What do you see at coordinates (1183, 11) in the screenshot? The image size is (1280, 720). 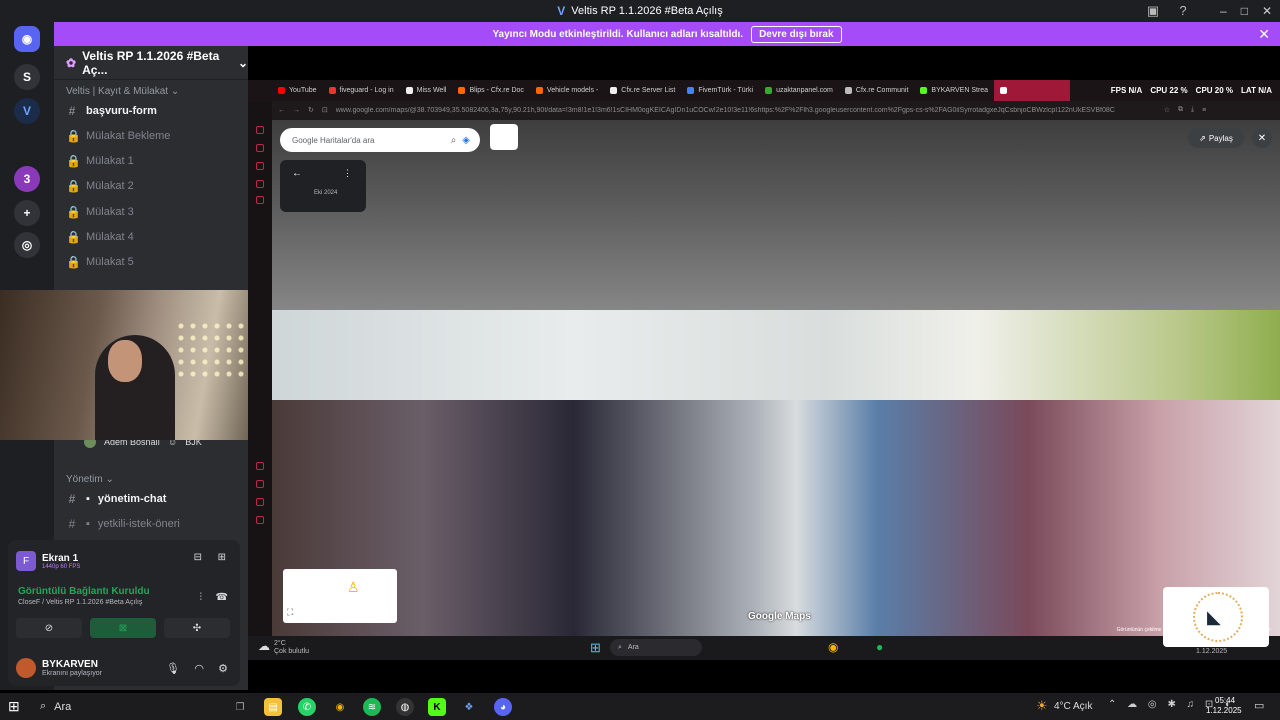 I see `help-icon: ?` at bounding box center [1183, 11].